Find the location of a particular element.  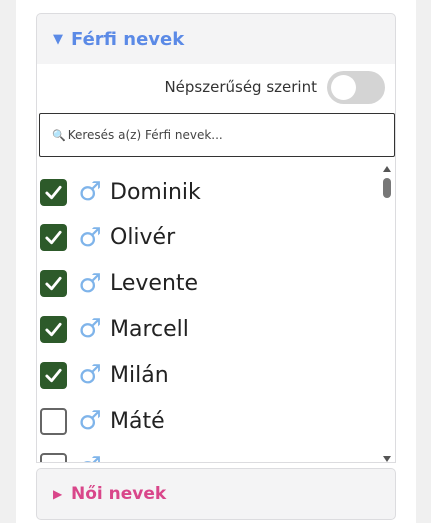

scroll-up-arrow-icon is located at coordinates (387, 169).